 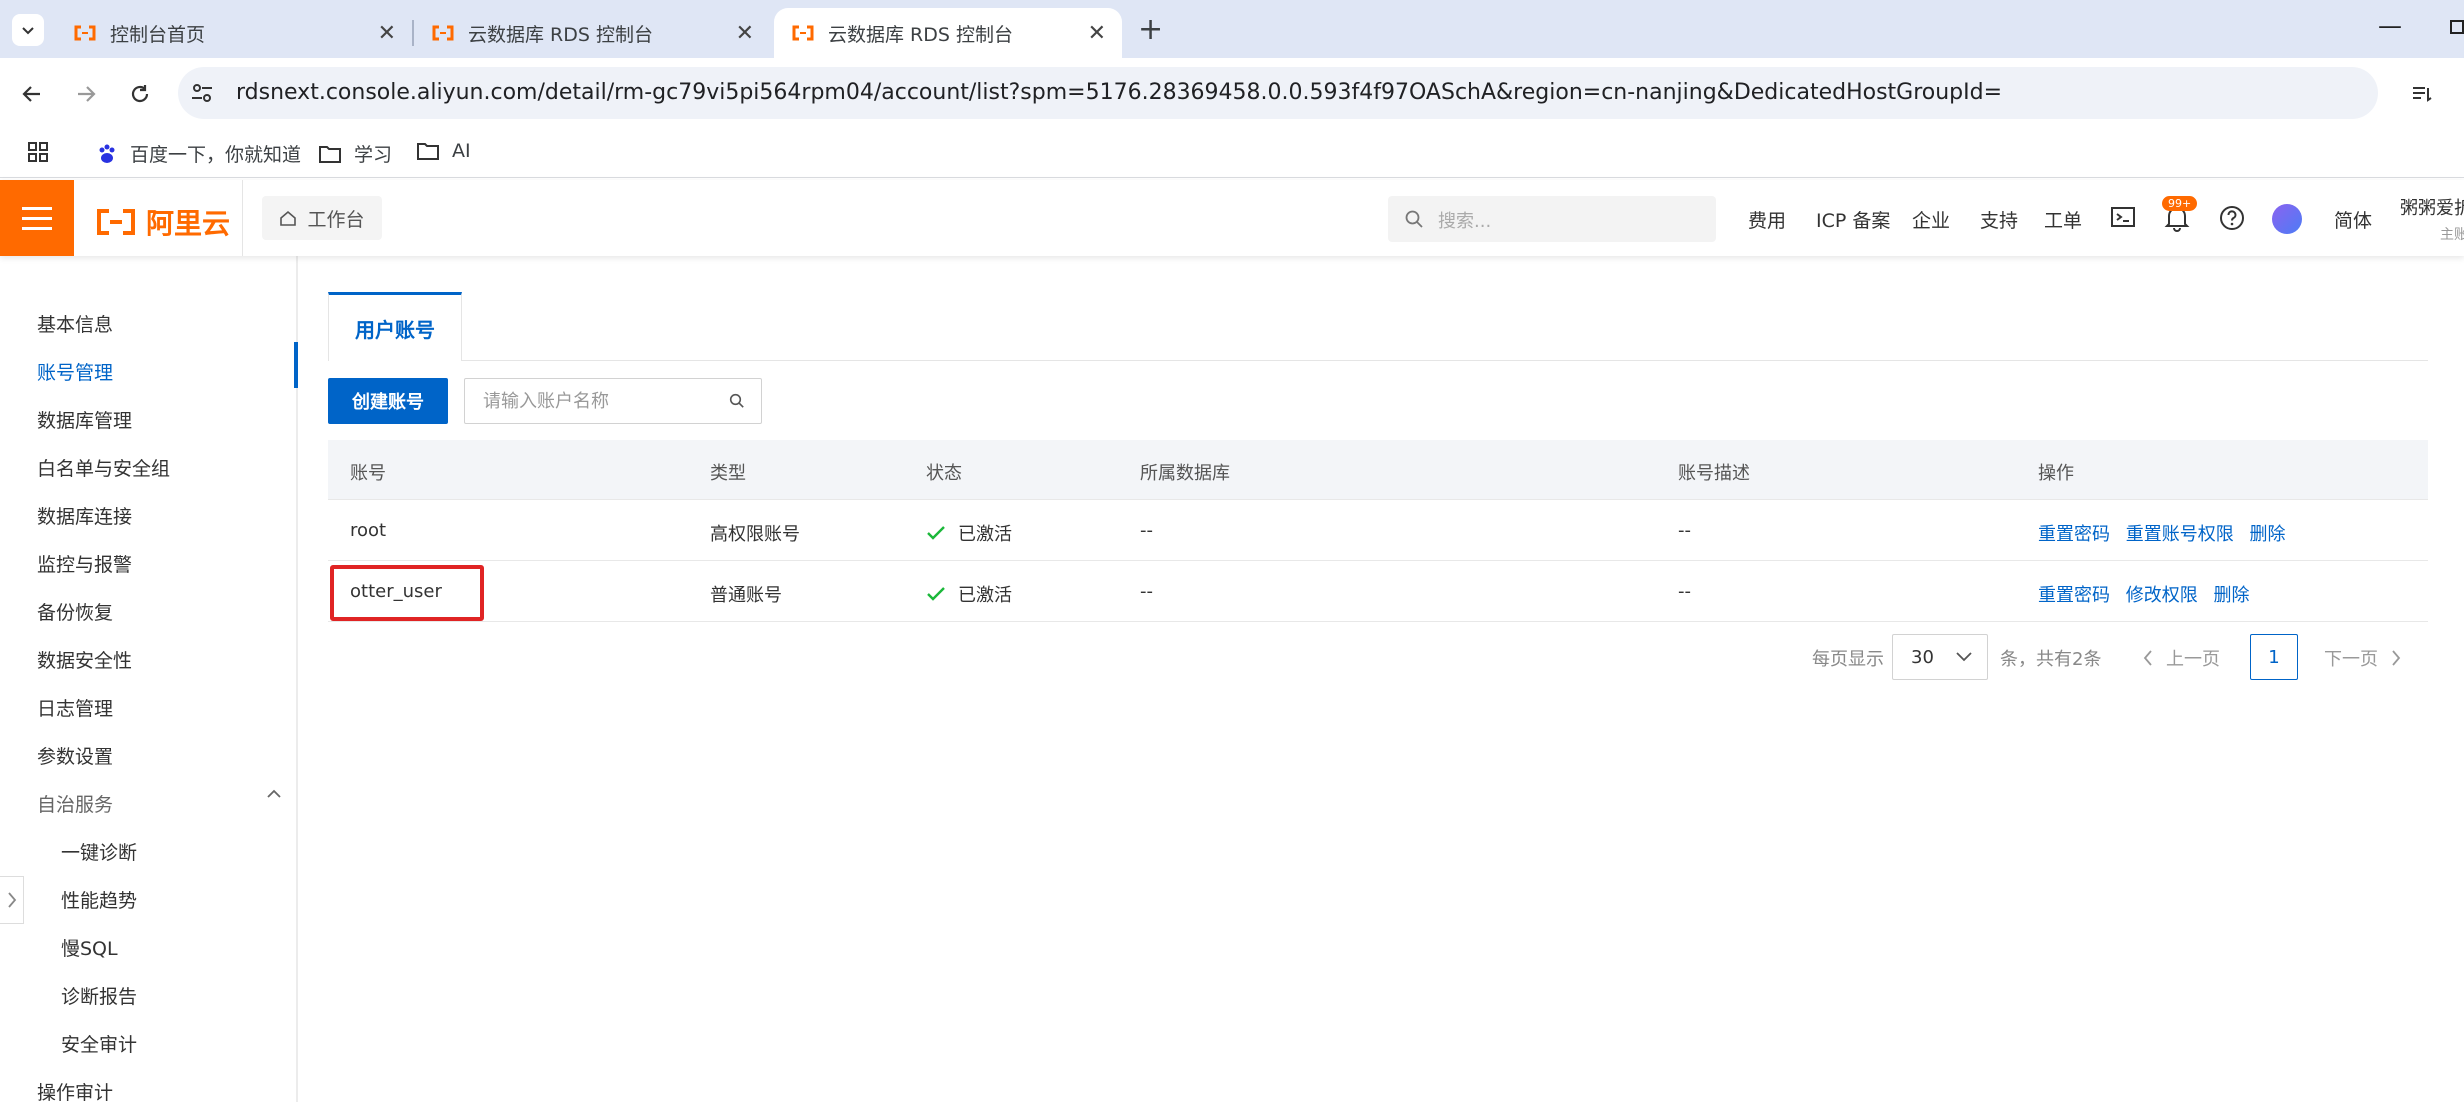 What do you see at coordinates (242, 218) in the screenshot?
I see `logo-divider` at bounding box center [242, 218].